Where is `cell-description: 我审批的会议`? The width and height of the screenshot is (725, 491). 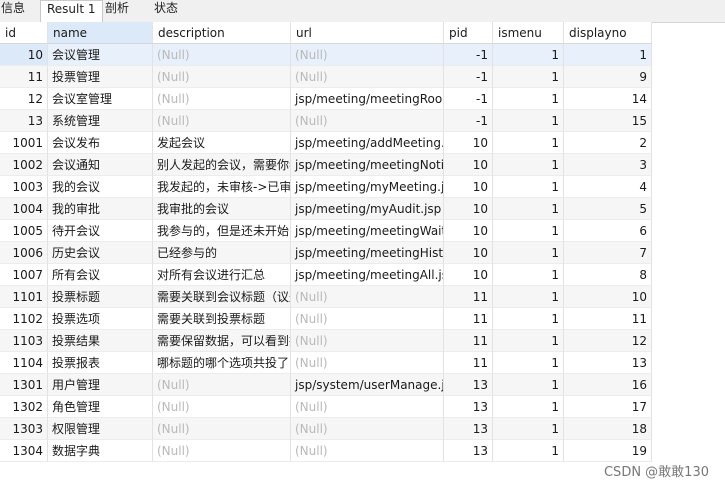
cell-description: 我审批的会议 is located at coordinates (222, 209).